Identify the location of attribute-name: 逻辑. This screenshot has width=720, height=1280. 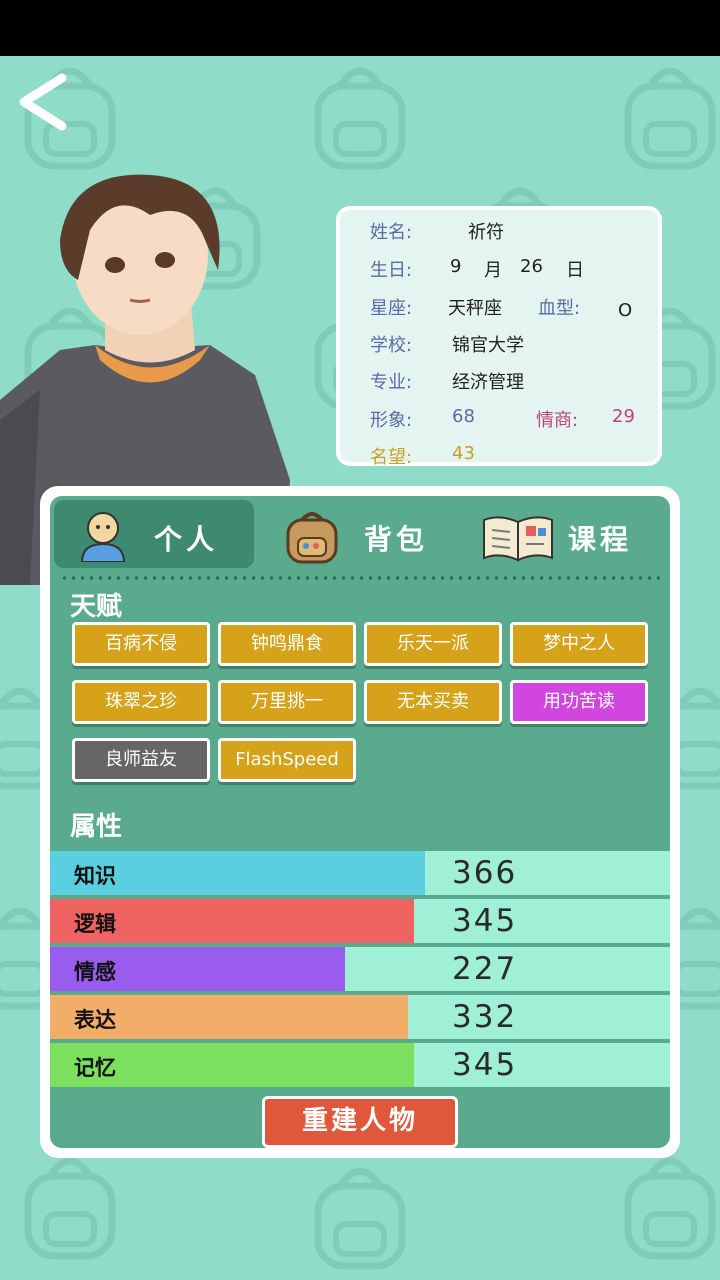
(95, 924).